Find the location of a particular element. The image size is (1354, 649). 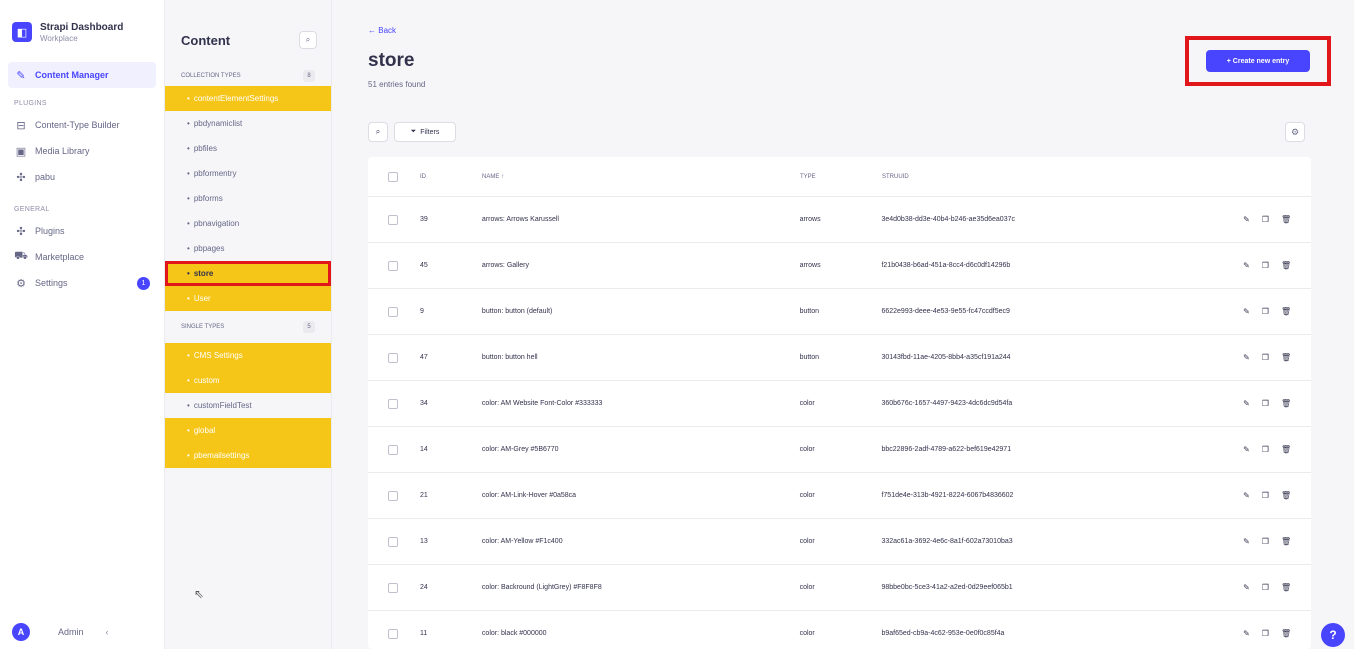

sidebar-item-pbformentry: • pbformentry is located at coordinates (248, 173).